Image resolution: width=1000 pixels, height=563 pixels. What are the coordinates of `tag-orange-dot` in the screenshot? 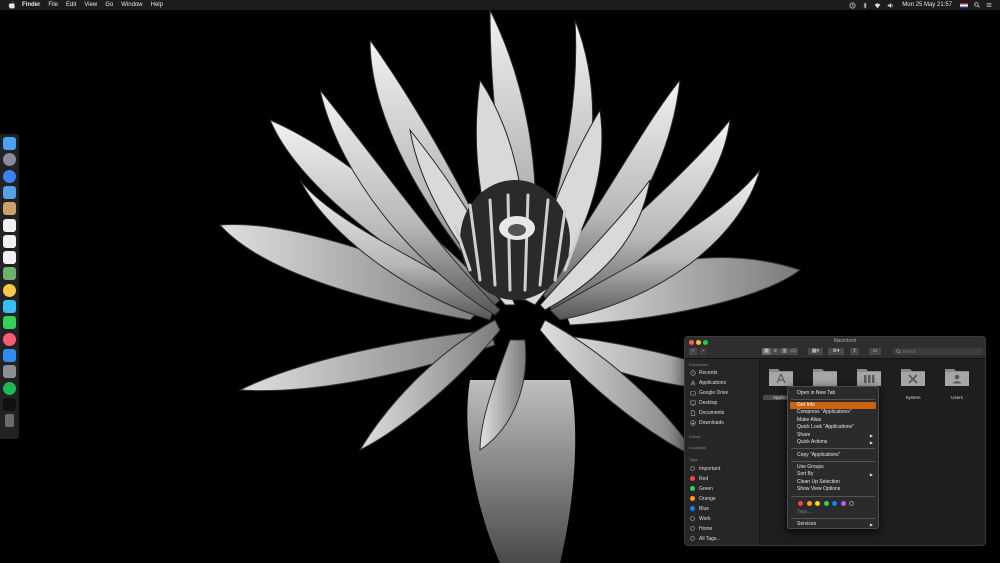 It's located at (809, 503).